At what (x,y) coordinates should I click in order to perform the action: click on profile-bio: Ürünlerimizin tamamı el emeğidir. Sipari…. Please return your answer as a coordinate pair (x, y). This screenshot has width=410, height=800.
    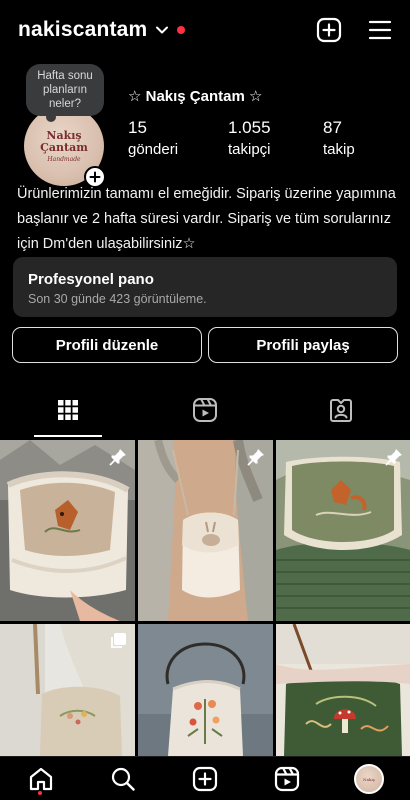
    Looking at the image, I should click on (206, 219).